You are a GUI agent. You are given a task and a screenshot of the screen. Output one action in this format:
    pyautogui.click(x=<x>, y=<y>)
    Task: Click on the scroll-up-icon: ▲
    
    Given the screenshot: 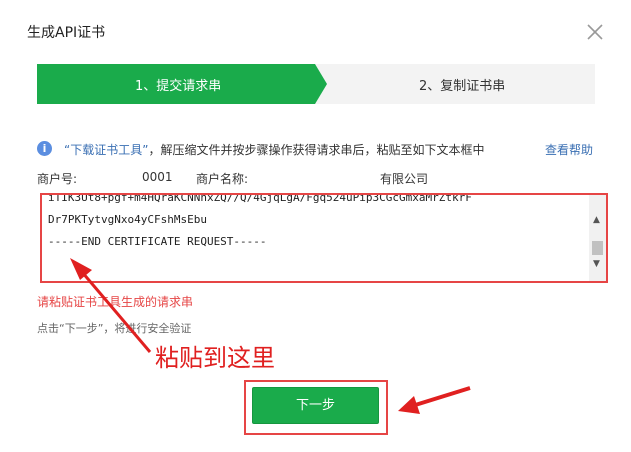 What is the action you would take?
    pyautogui.click(x=596, y=220)
    